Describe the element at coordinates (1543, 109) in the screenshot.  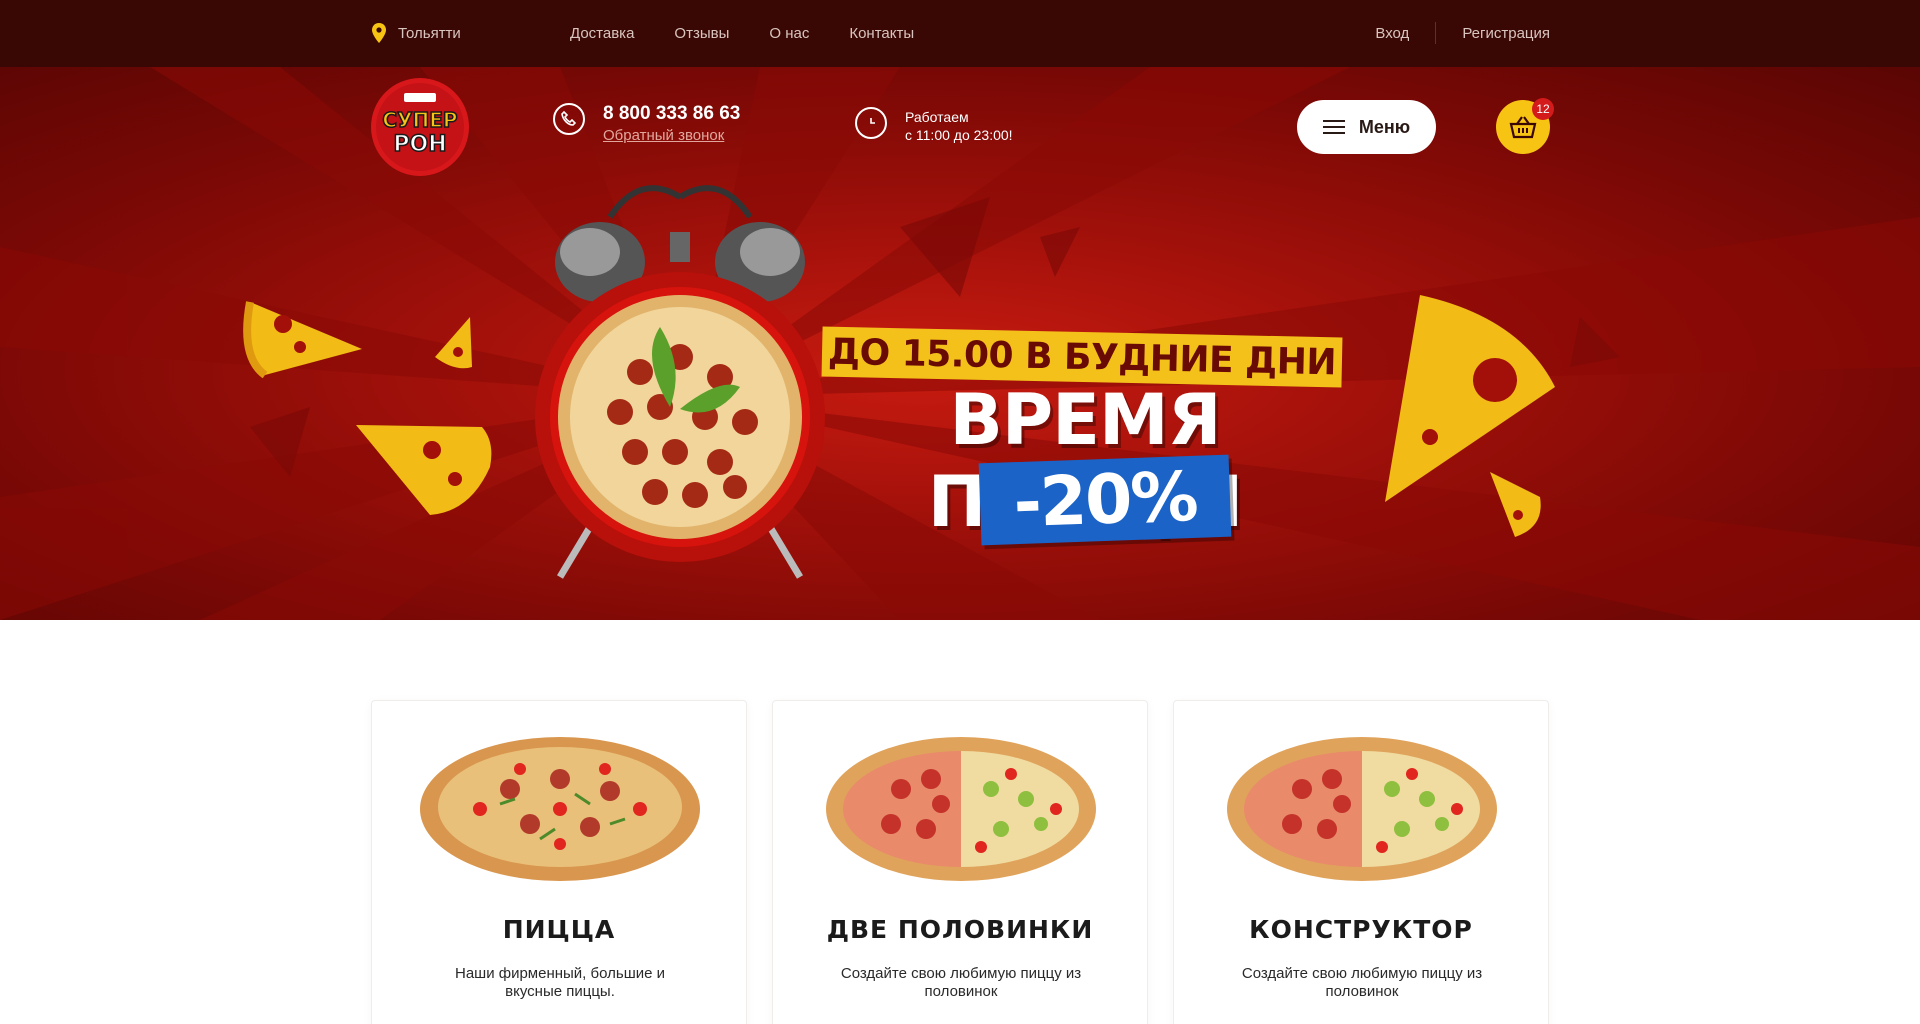
I see `cart-count-badge: 12` at that location.